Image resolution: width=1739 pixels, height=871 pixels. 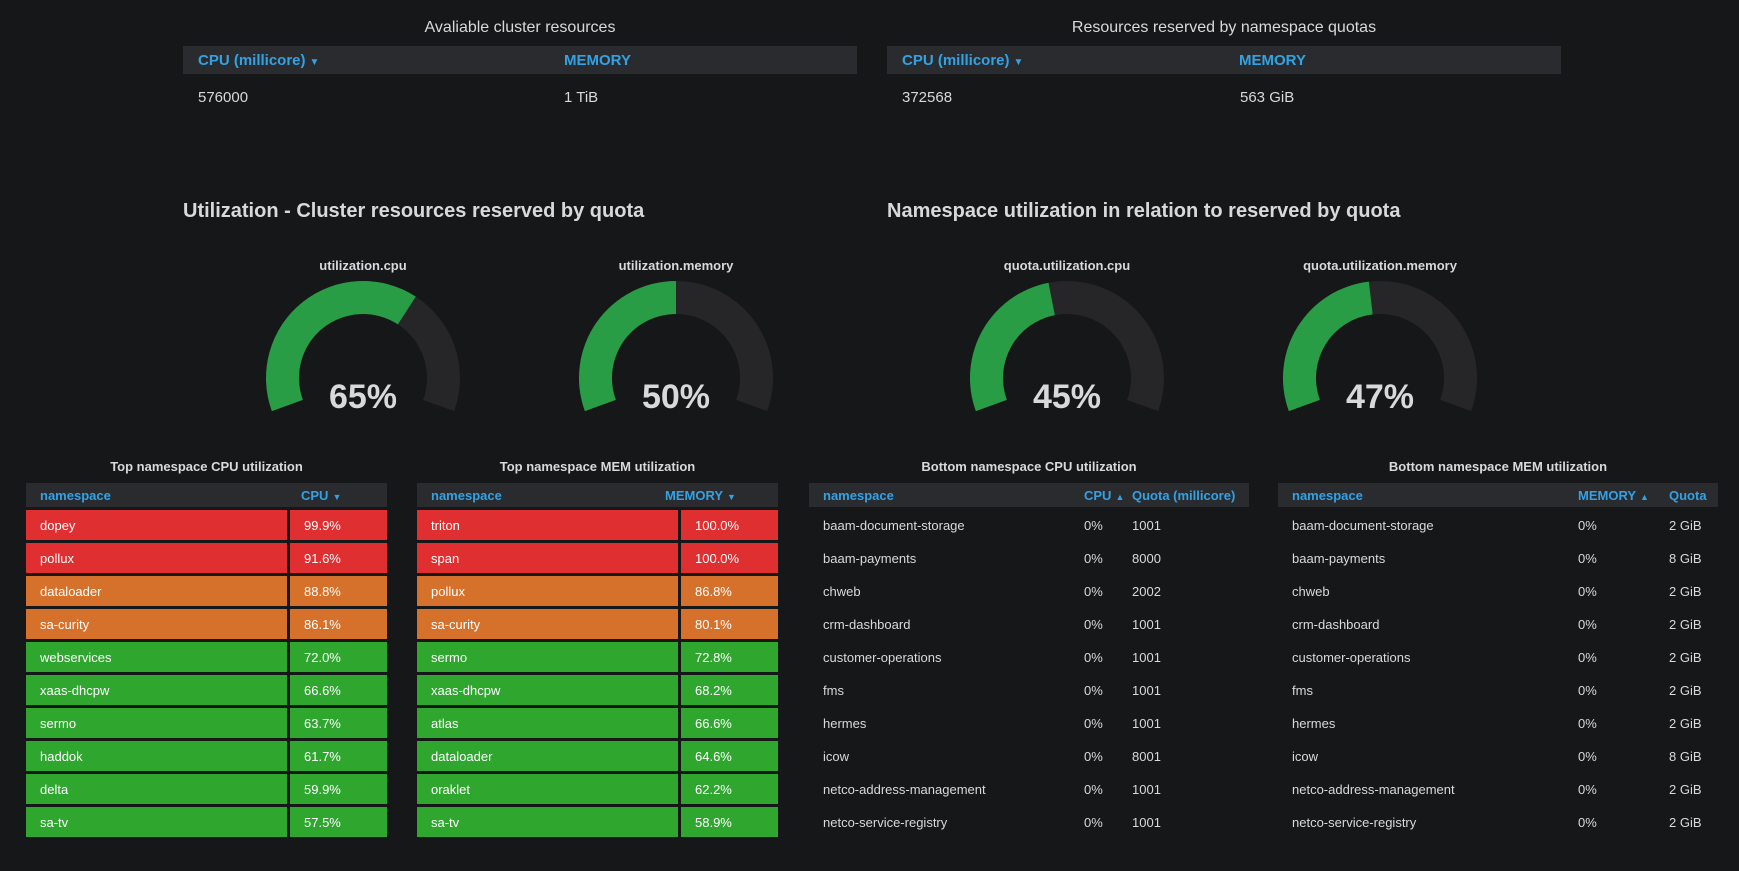 What do you see at coordinates (337, 496) in the screenshot?
I see `sort-desc-icon: ▼` at bounding box center [337, 496].